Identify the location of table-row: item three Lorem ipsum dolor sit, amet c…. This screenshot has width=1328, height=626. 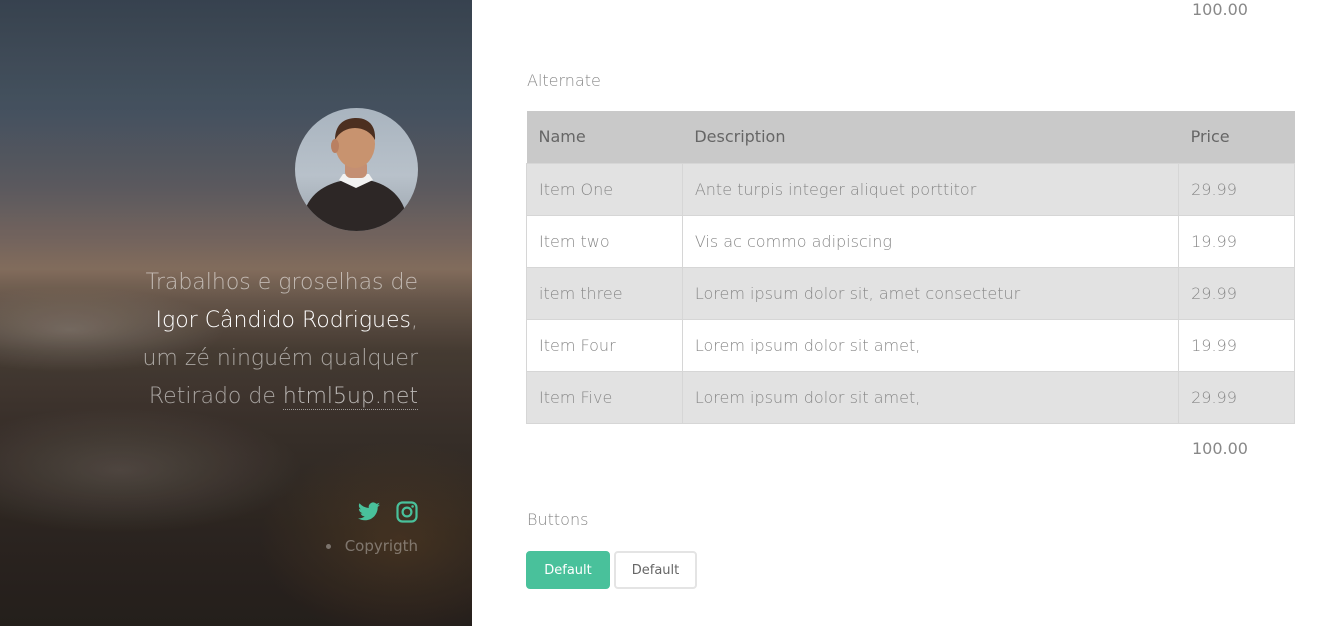
(910, 293).